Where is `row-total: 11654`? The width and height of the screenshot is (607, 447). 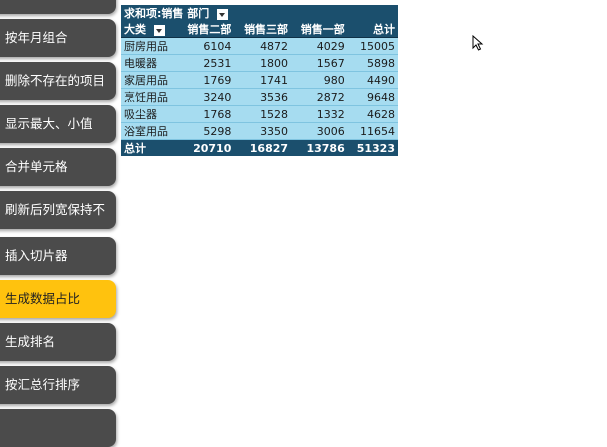
row-total: 11654 is located at coordinates (372, 131).